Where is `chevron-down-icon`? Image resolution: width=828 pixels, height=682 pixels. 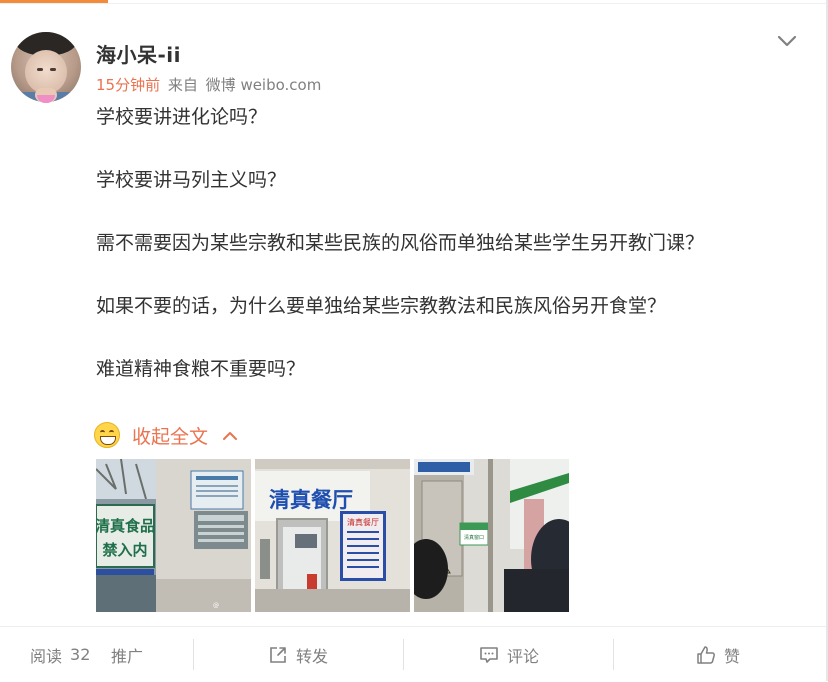 chevron-down-icon is located at coordinates (787, 41).